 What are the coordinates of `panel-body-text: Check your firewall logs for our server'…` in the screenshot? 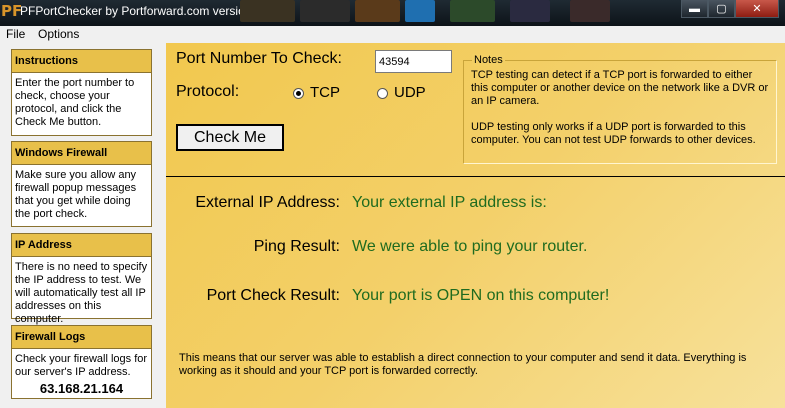 It's located at (81, 365).